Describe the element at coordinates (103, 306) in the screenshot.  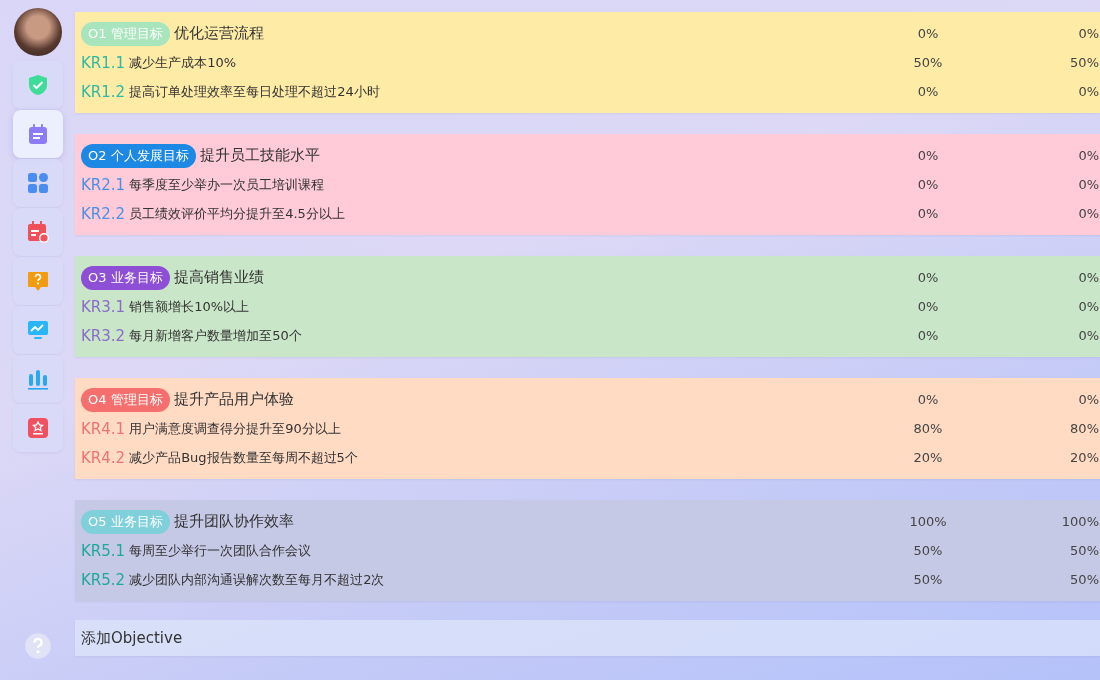
I see `key-result-code: KR3.1` at that location.